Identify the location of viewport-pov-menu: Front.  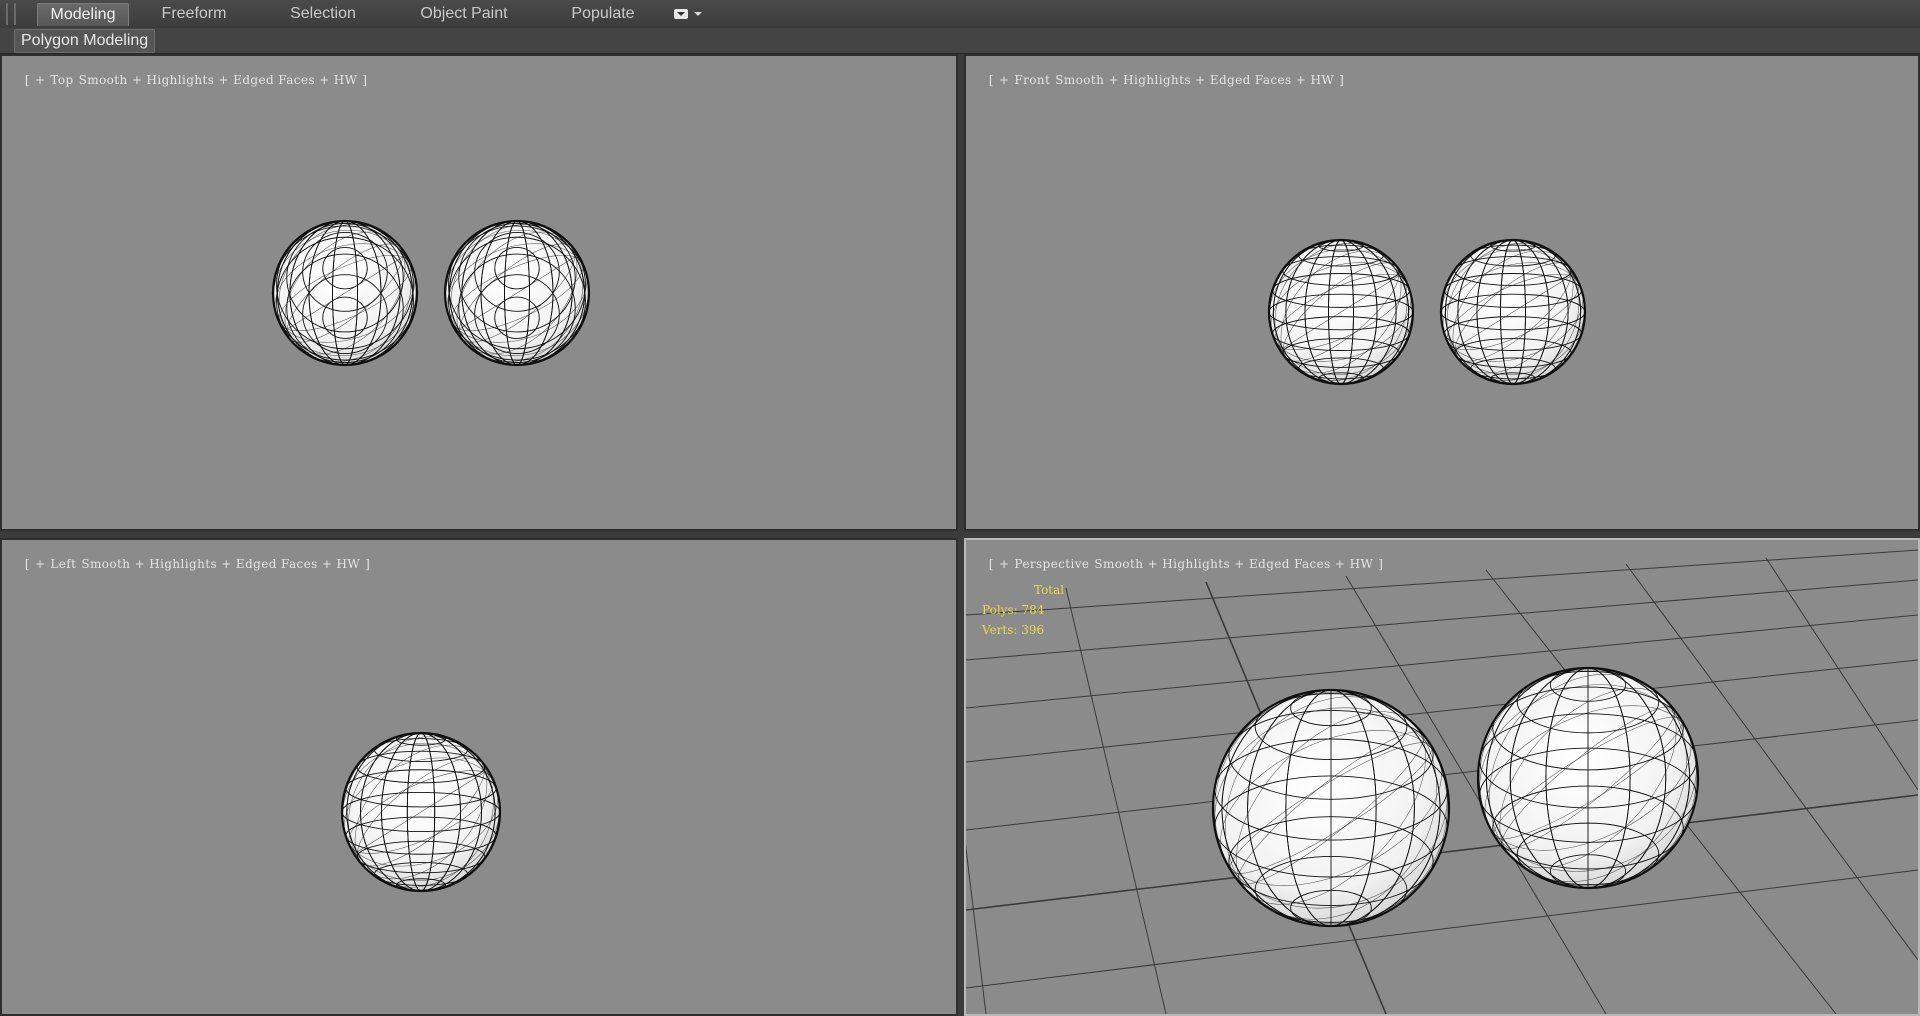
(1032, 80).